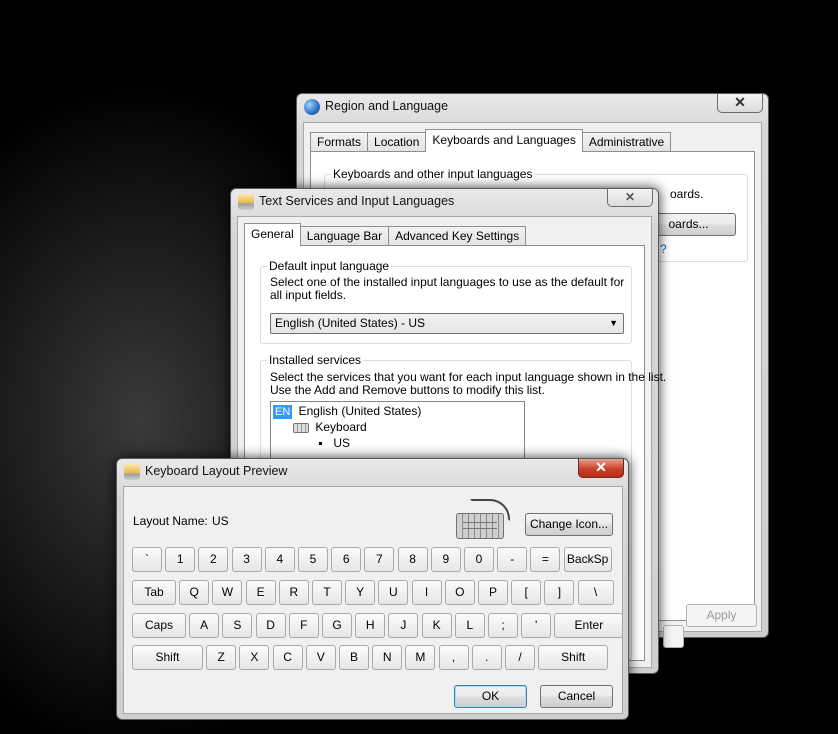 This screenshot has height=734, width=838. What do you see at coordinates (445, 559) in the screenshot?
I see `keyboard-key: 9` at bounding box center [445, 559].